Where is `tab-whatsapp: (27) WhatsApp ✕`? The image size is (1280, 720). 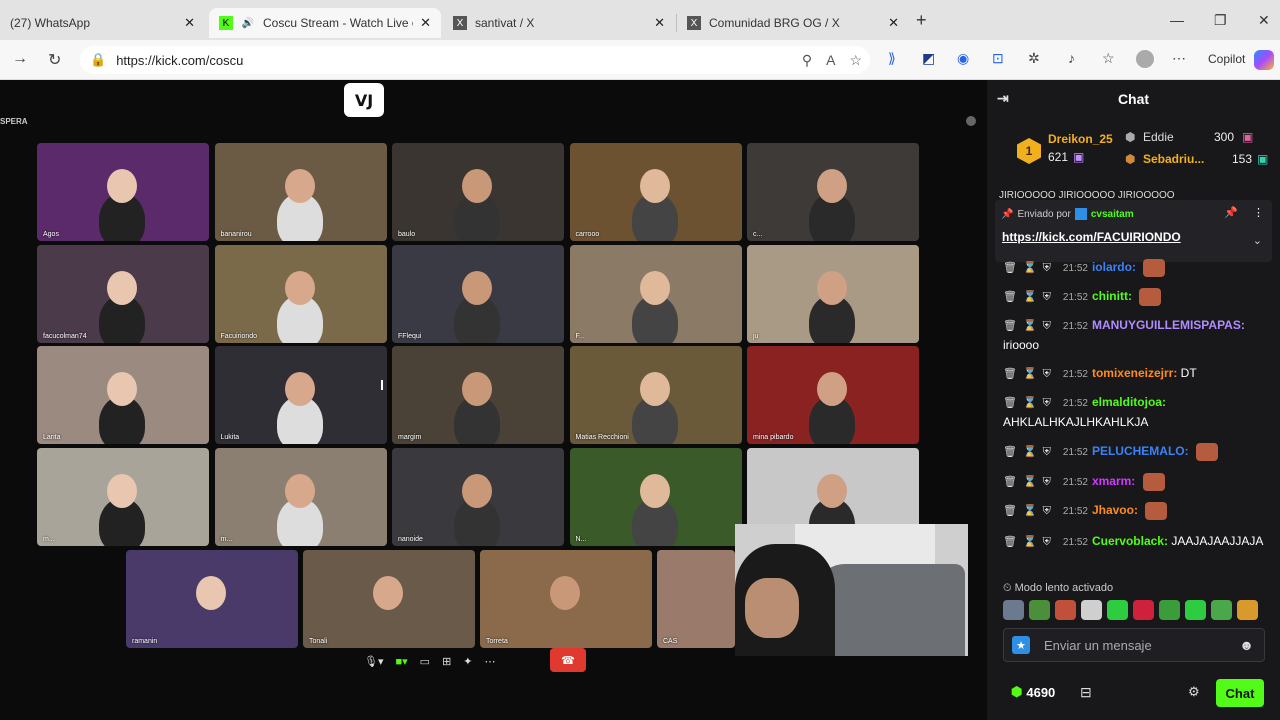
tab-whatsapp: (27) WhatsApp ✕ is located at coordinates (102, 23).